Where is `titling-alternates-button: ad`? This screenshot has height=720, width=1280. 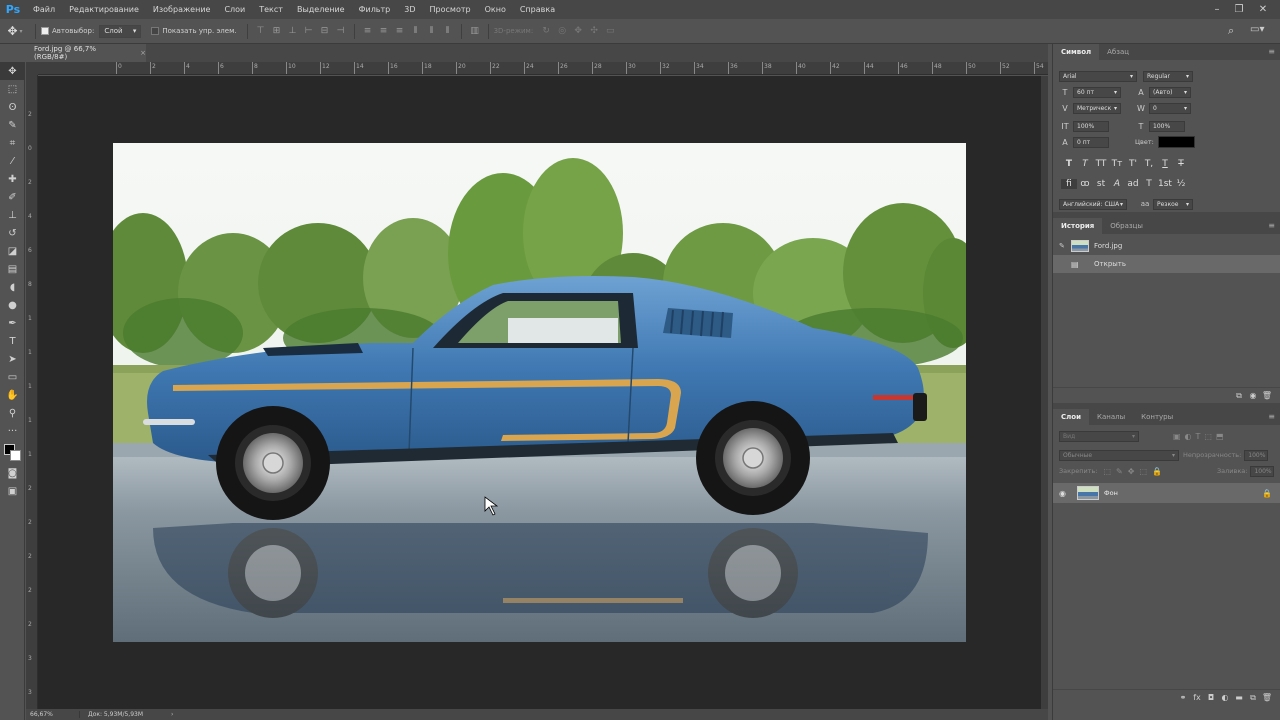
titling-alternates-button: ad is located at coordinates (1133, 184).